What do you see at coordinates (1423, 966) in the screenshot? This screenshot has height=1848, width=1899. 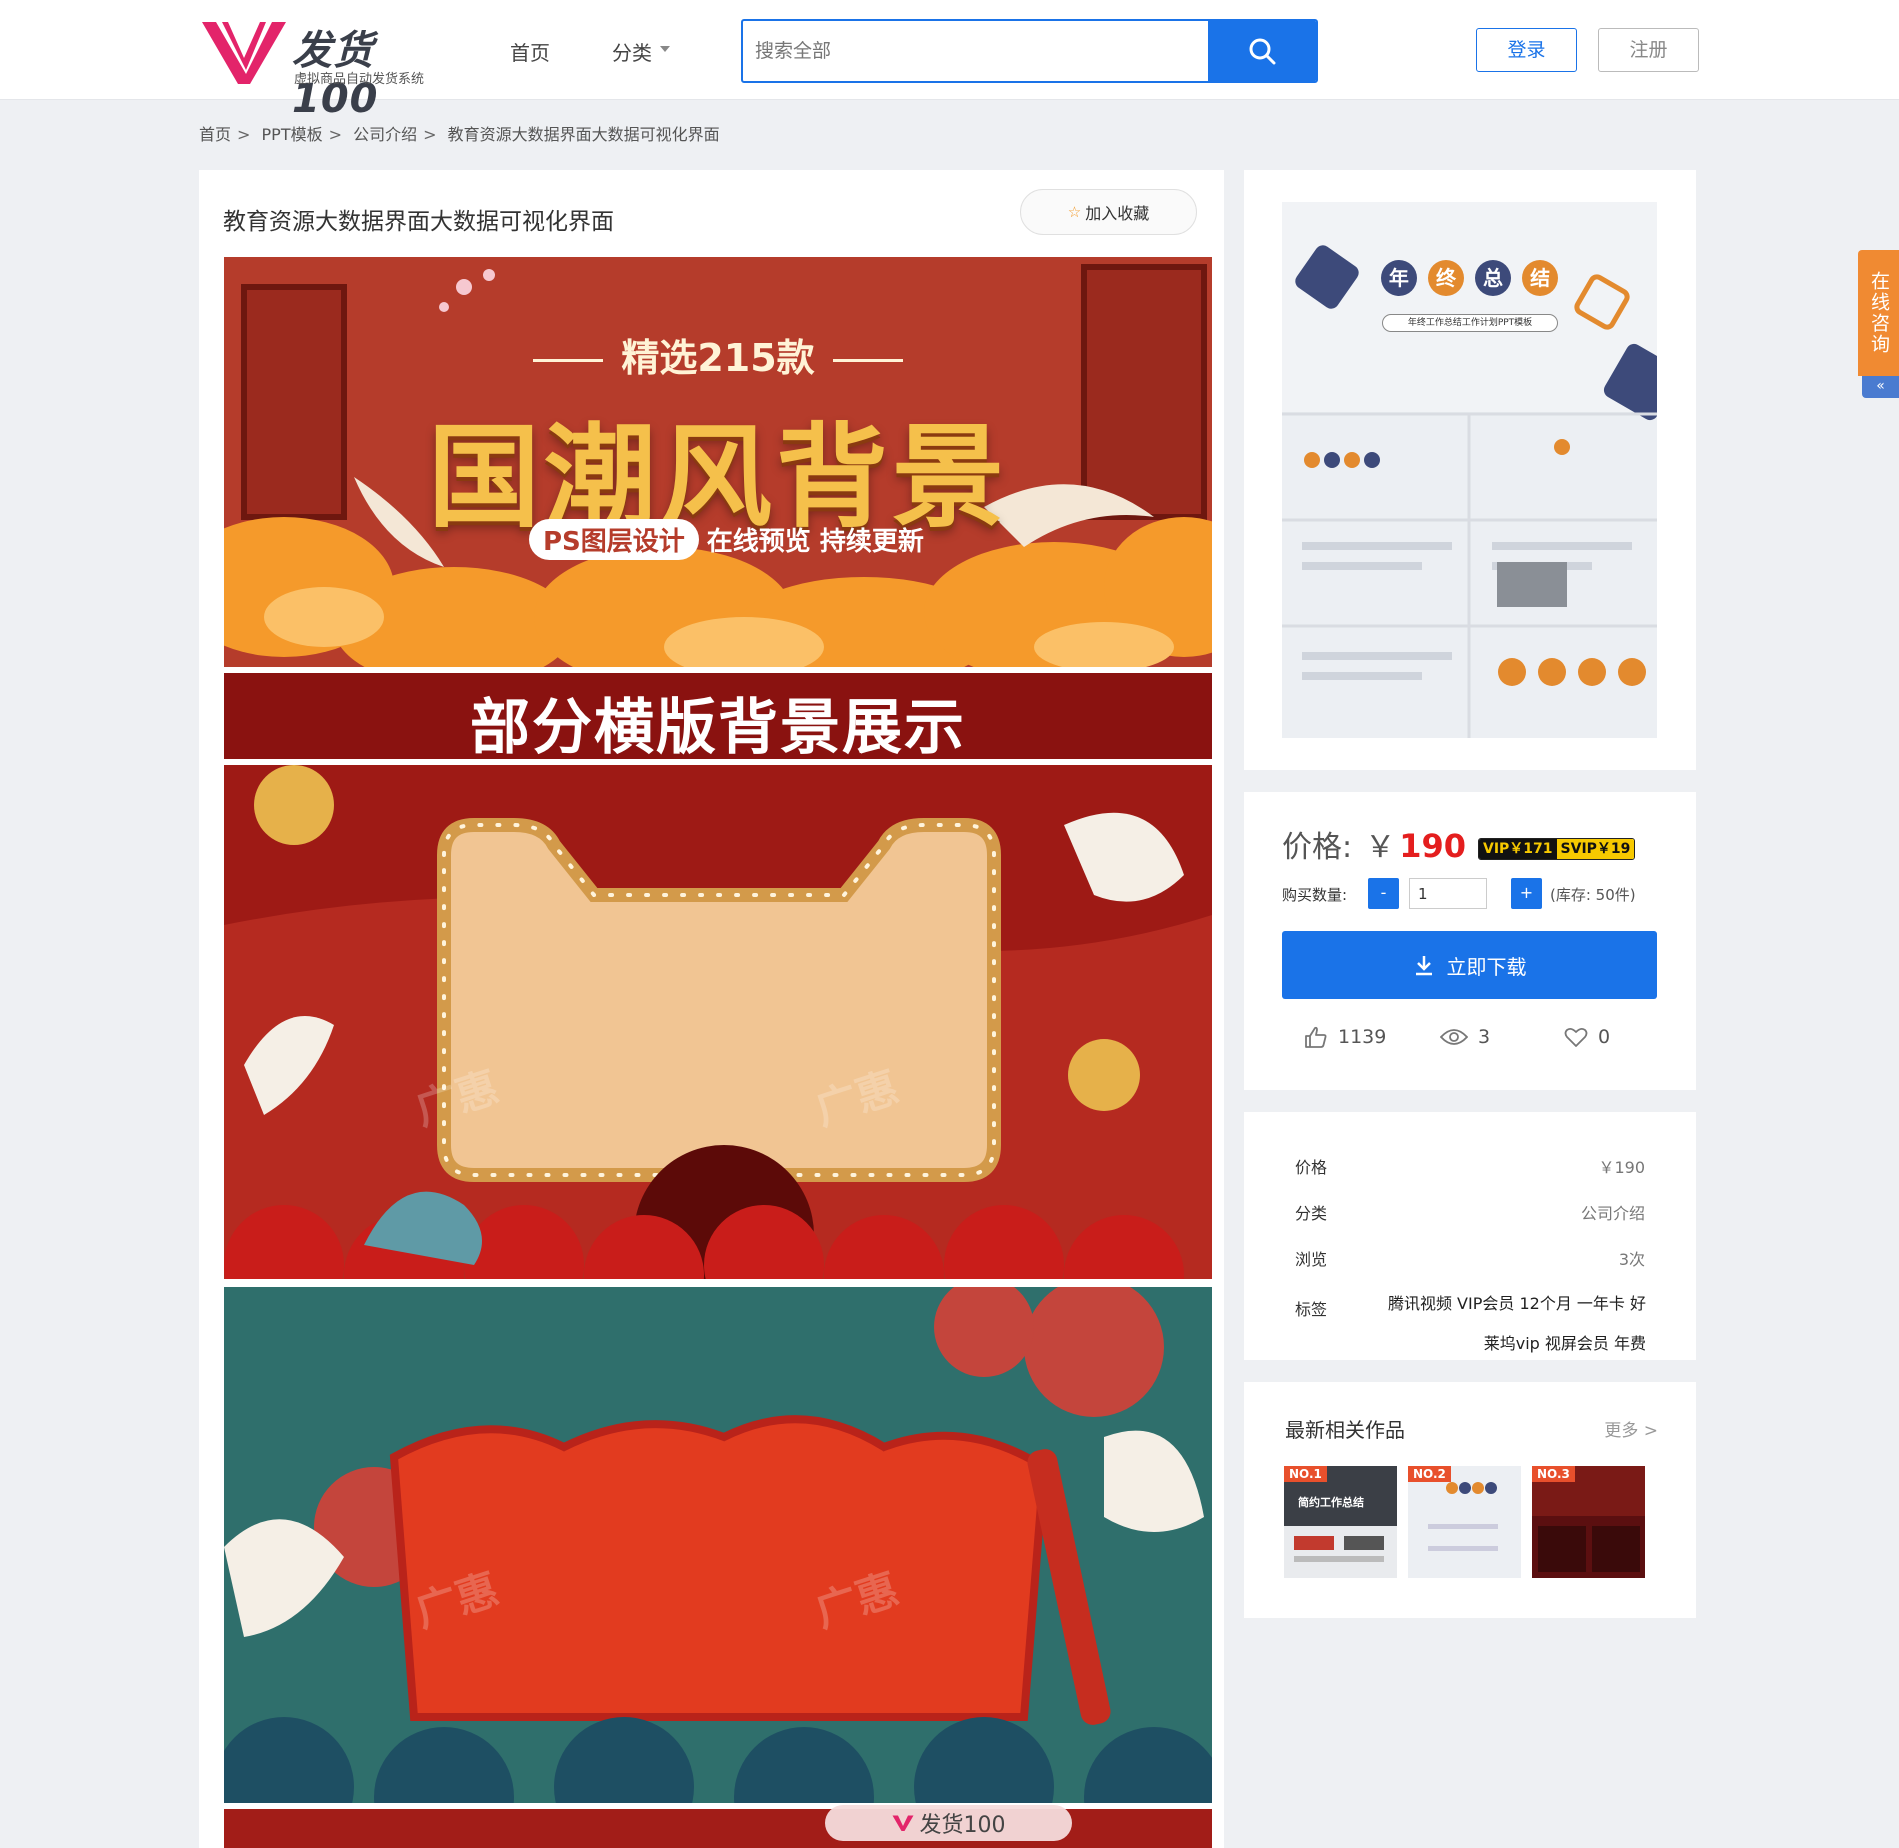 I see `download-icon` at bounding box center [1423, 966].